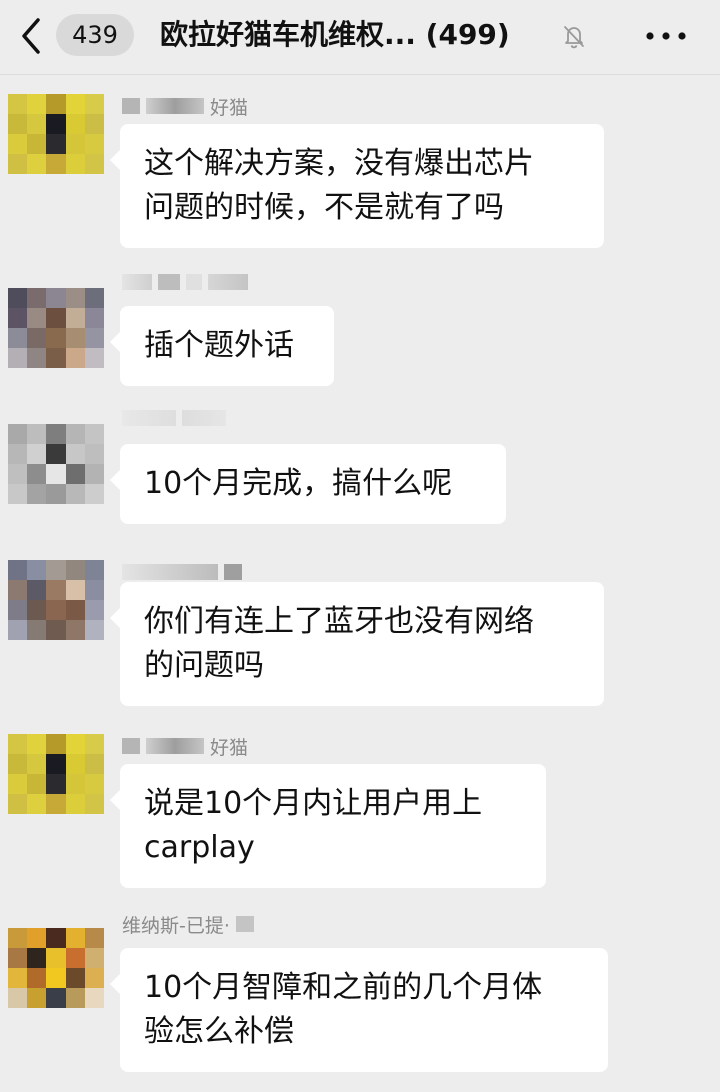 This screenshot has width=720, height=1092. Describe the element at coordinates (95, 35) in the screenshot. I see `unread-count-badge: 439` at that location.